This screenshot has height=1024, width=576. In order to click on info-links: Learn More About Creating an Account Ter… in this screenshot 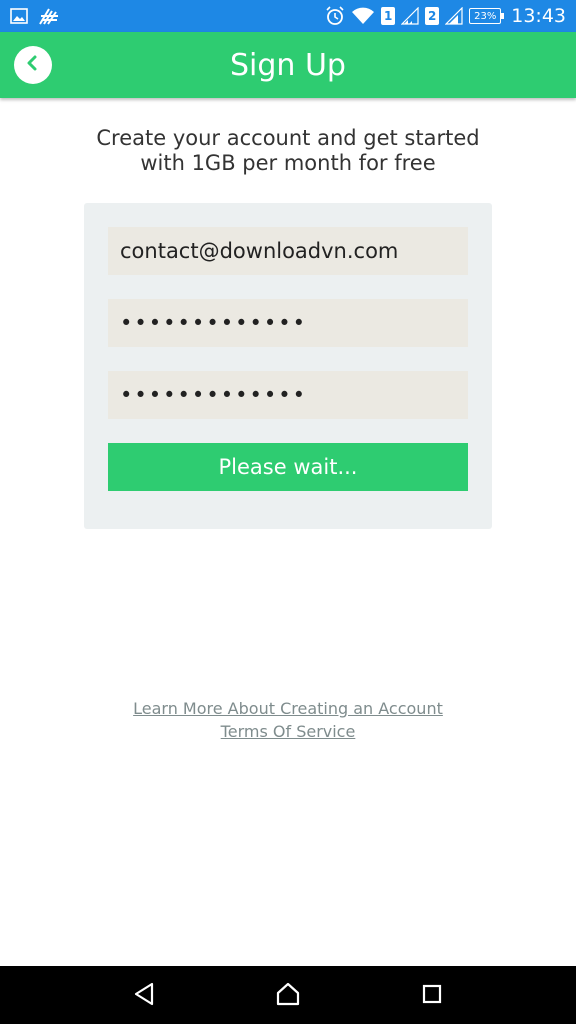, I will do `click(288, 720)`.